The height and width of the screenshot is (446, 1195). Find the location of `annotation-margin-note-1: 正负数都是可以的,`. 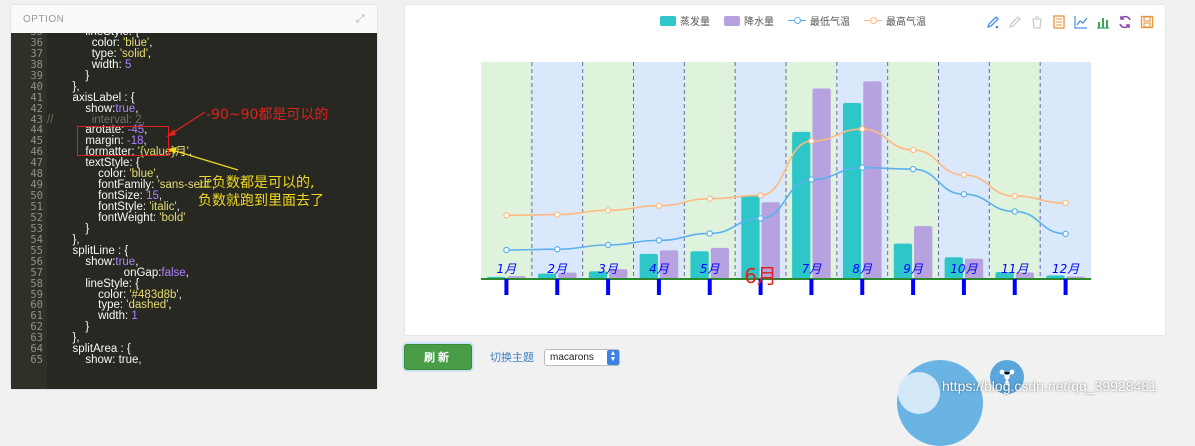

annotation-margin-note-1: 正负数都是可以的, is located at coordinates (256, 183).